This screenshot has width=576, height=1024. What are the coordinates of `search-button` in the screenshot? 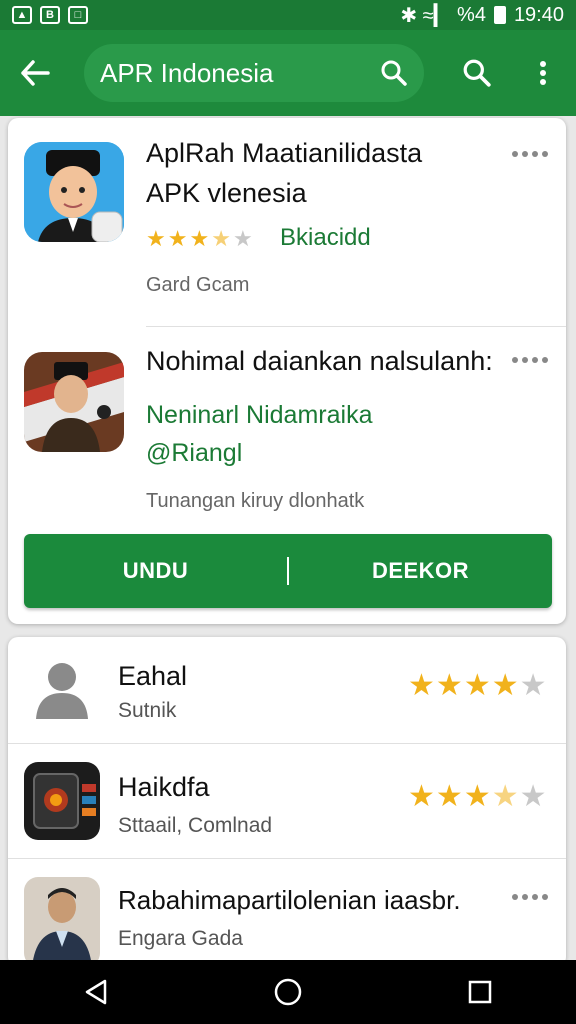 It's located at (477, 73).